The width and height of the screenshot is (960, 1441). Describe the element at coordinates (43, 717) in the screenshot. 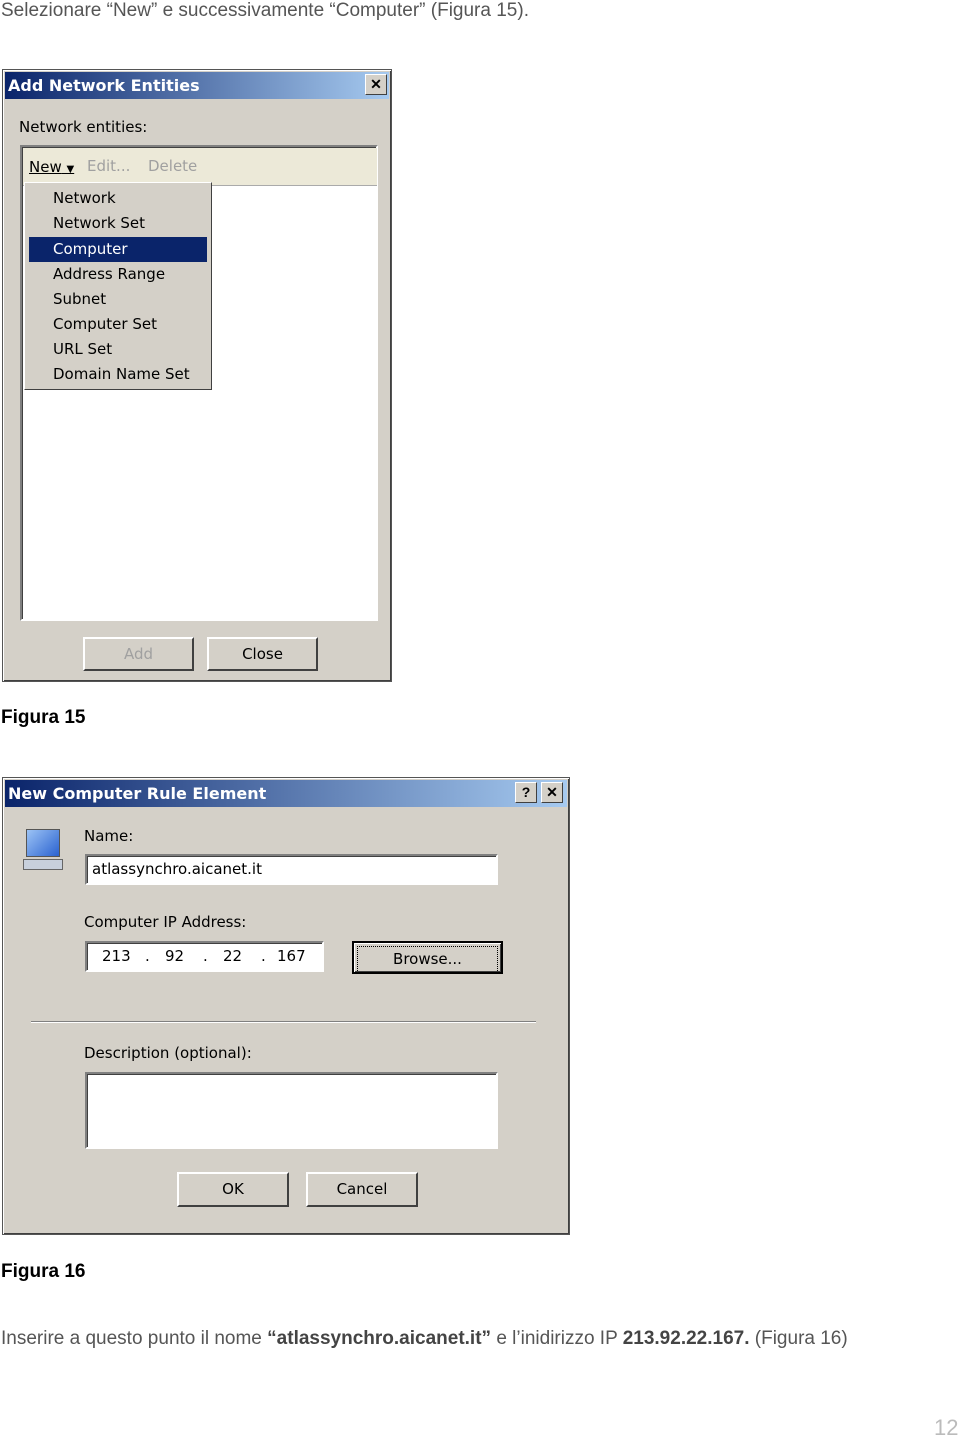

I see `figure-15-caption: Figura 15` at that location.